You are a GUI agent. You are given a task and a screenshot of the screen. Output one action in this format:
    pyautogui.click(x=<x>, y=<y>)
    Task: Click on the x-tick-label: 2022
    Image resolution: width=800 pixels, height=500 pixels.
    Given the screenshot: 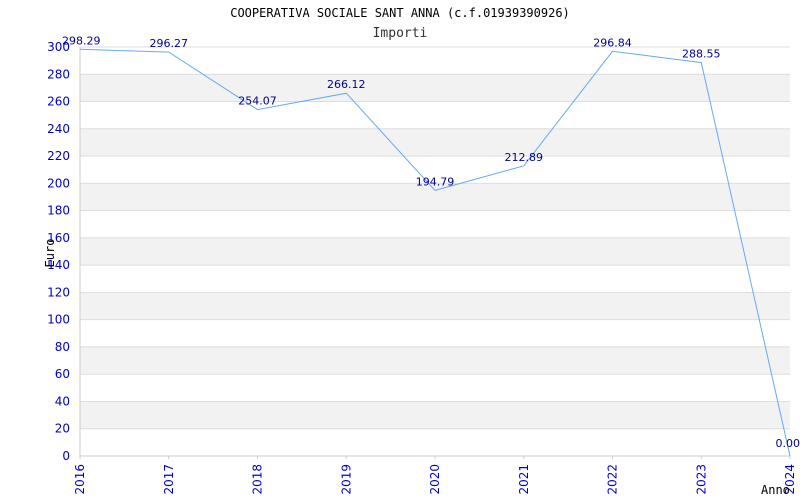 What is the action you would take?
    pyautogui.click(x=613, y=479)
    